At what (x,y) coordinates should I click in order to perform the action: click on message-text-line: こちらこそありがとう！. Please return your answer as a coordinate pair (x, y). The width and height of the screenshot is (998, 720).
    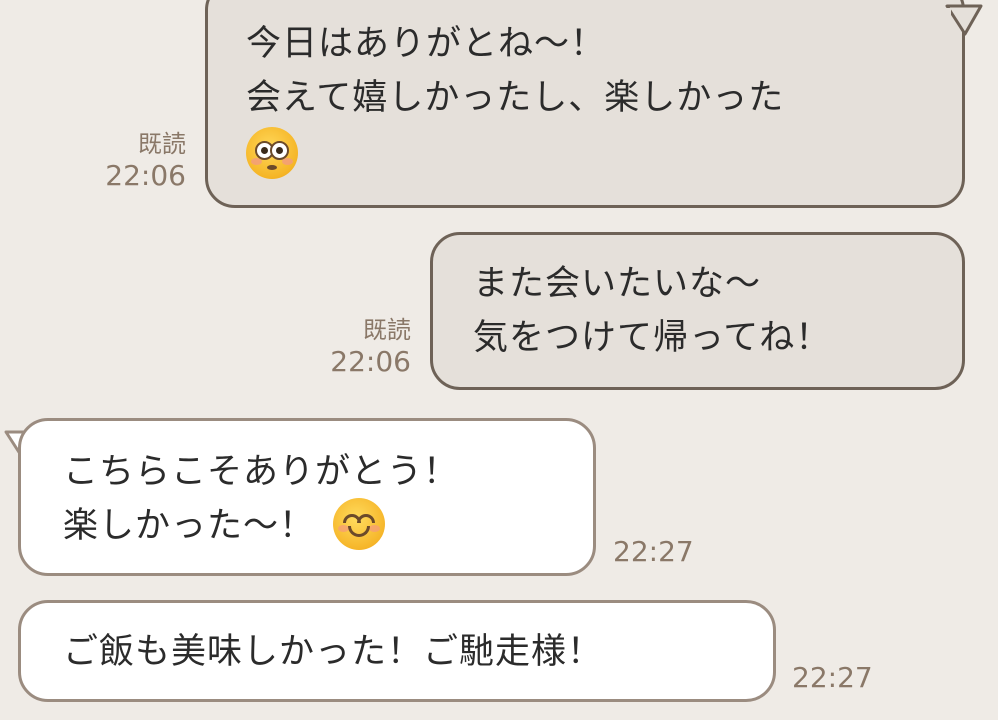
    Looking at the image, I should click on (261, 472).